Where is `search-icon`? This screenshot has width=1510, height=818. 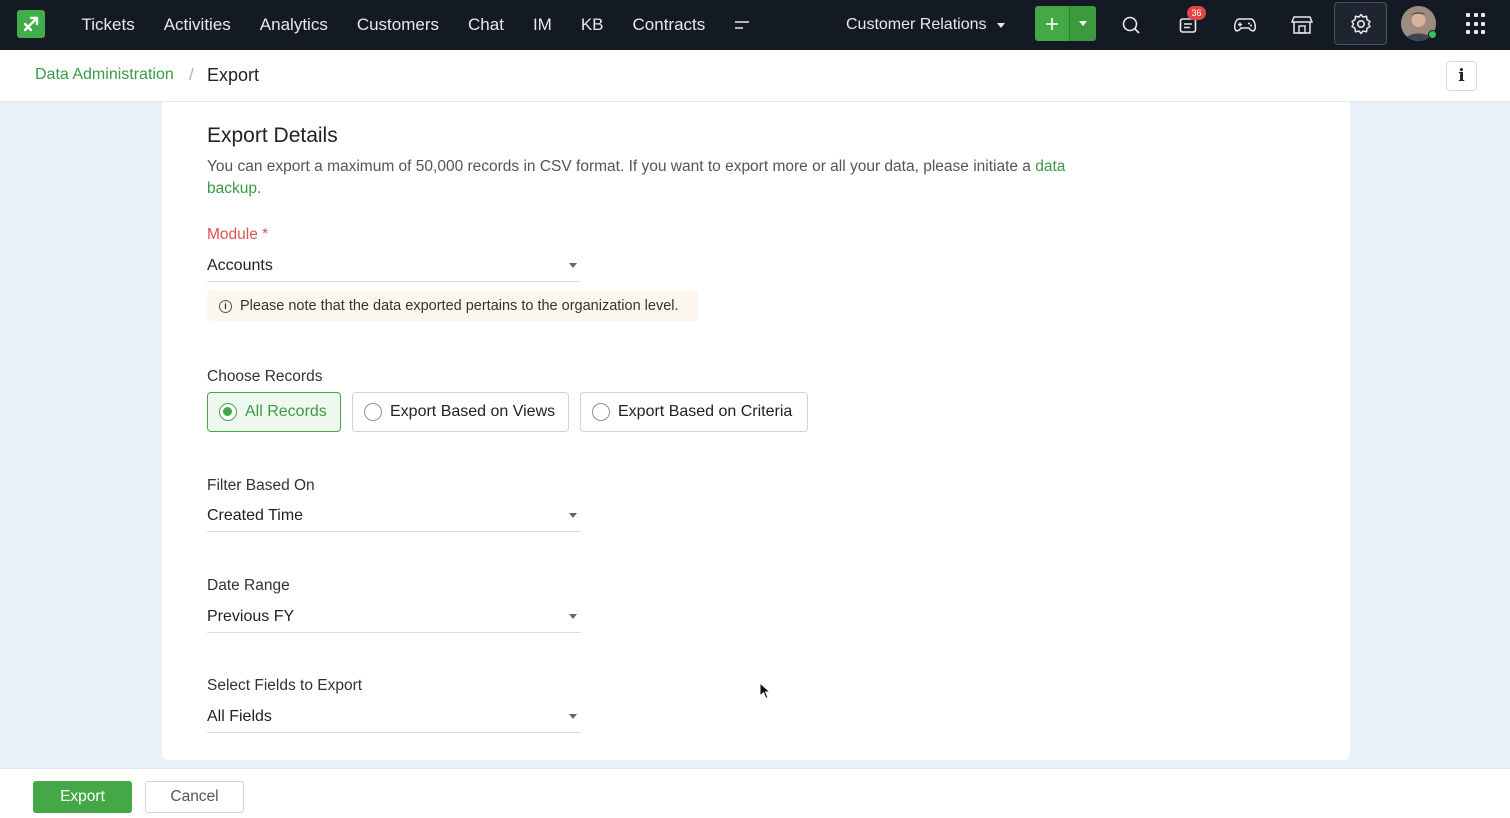
search-icon is located at coordinates (1131, 25).